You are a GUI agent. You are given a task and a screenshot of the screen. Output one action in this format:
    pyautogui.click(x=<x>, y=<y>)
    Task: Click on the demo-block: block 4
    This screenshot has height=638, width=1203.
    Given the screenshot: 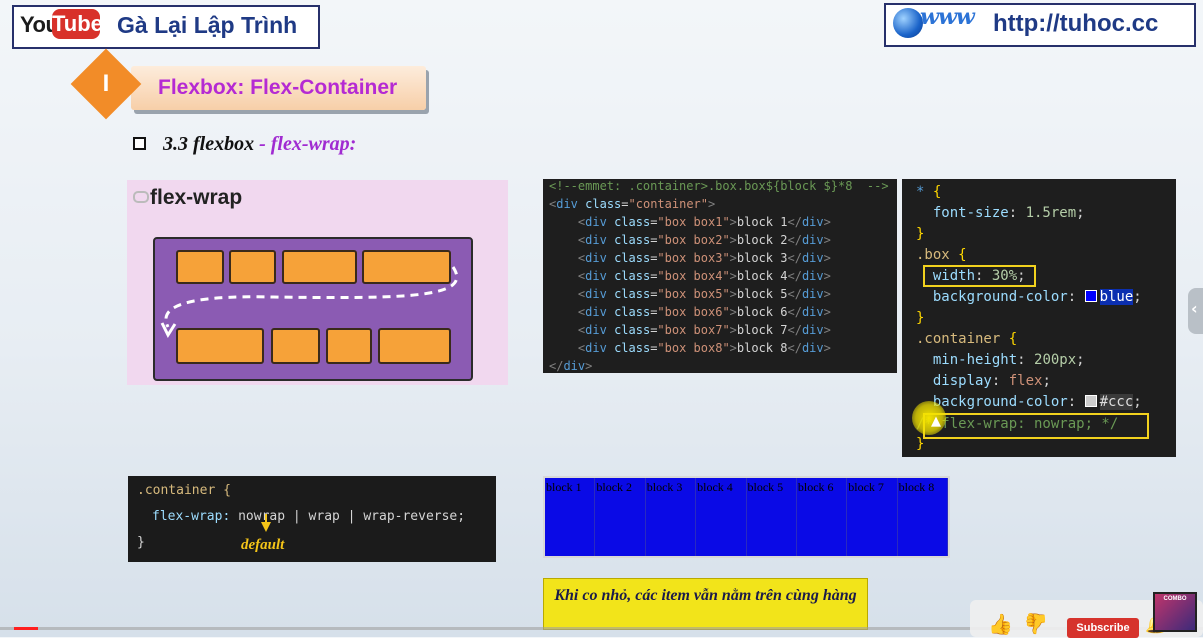 What is the action you would take?
    pyautogui.click(x=721, y=517)
    